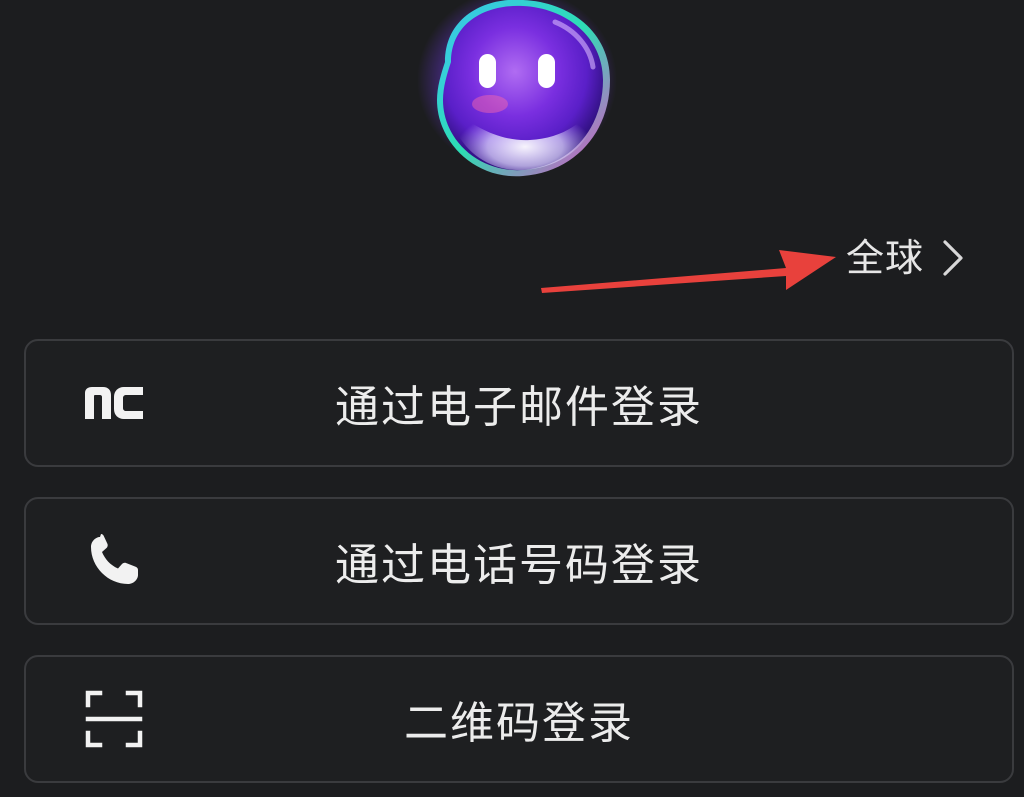 The height and width of the screenshot is (797, 1024). What do you see at coordinates (546, 71) in the screenshot?
I see `mascot-right-eye` at bounding box center [546, 71].